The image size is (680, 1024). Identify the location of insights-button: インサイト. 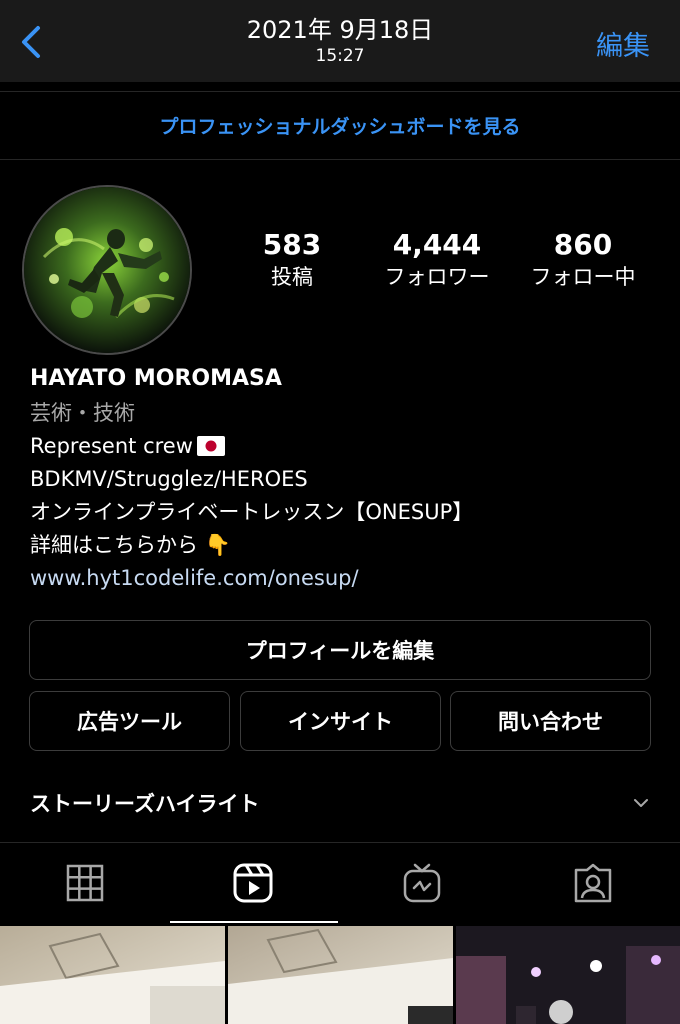
(340, 721).